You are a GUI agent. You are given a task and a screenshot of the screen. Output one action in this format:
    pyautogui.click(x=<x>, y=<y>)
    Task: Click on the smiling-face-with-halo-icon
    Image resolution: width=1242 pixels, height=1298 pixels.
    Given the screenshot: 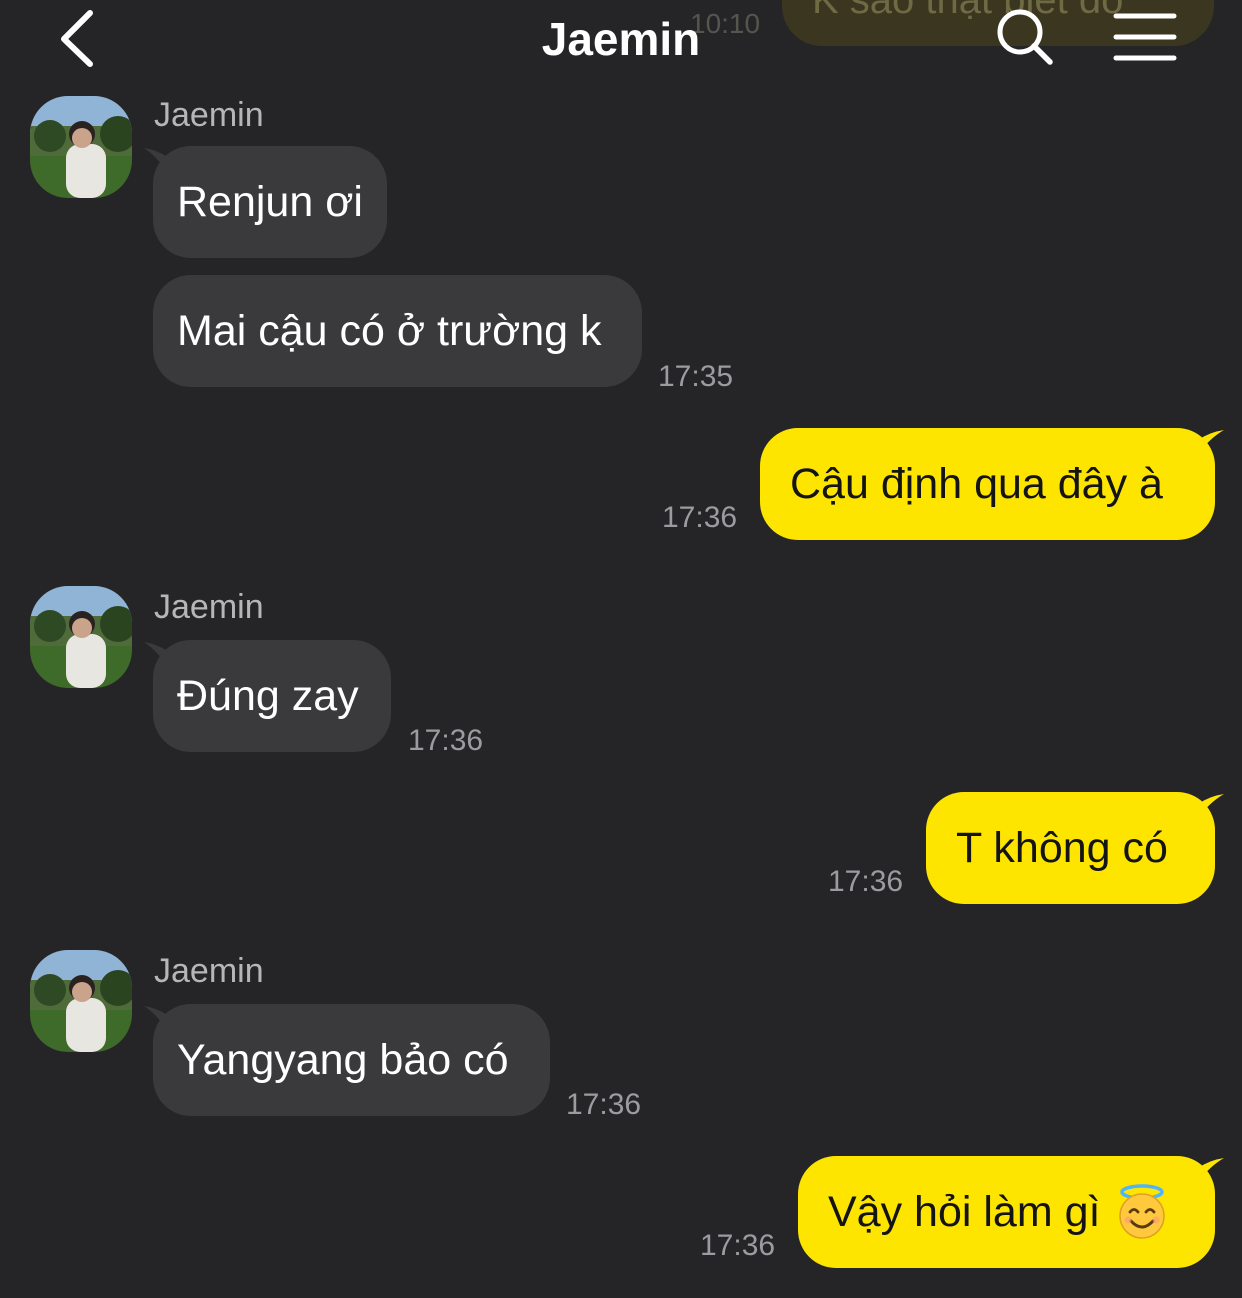 What is the action you would take?
    pyautogui.click(x=1142, y=1211)
    